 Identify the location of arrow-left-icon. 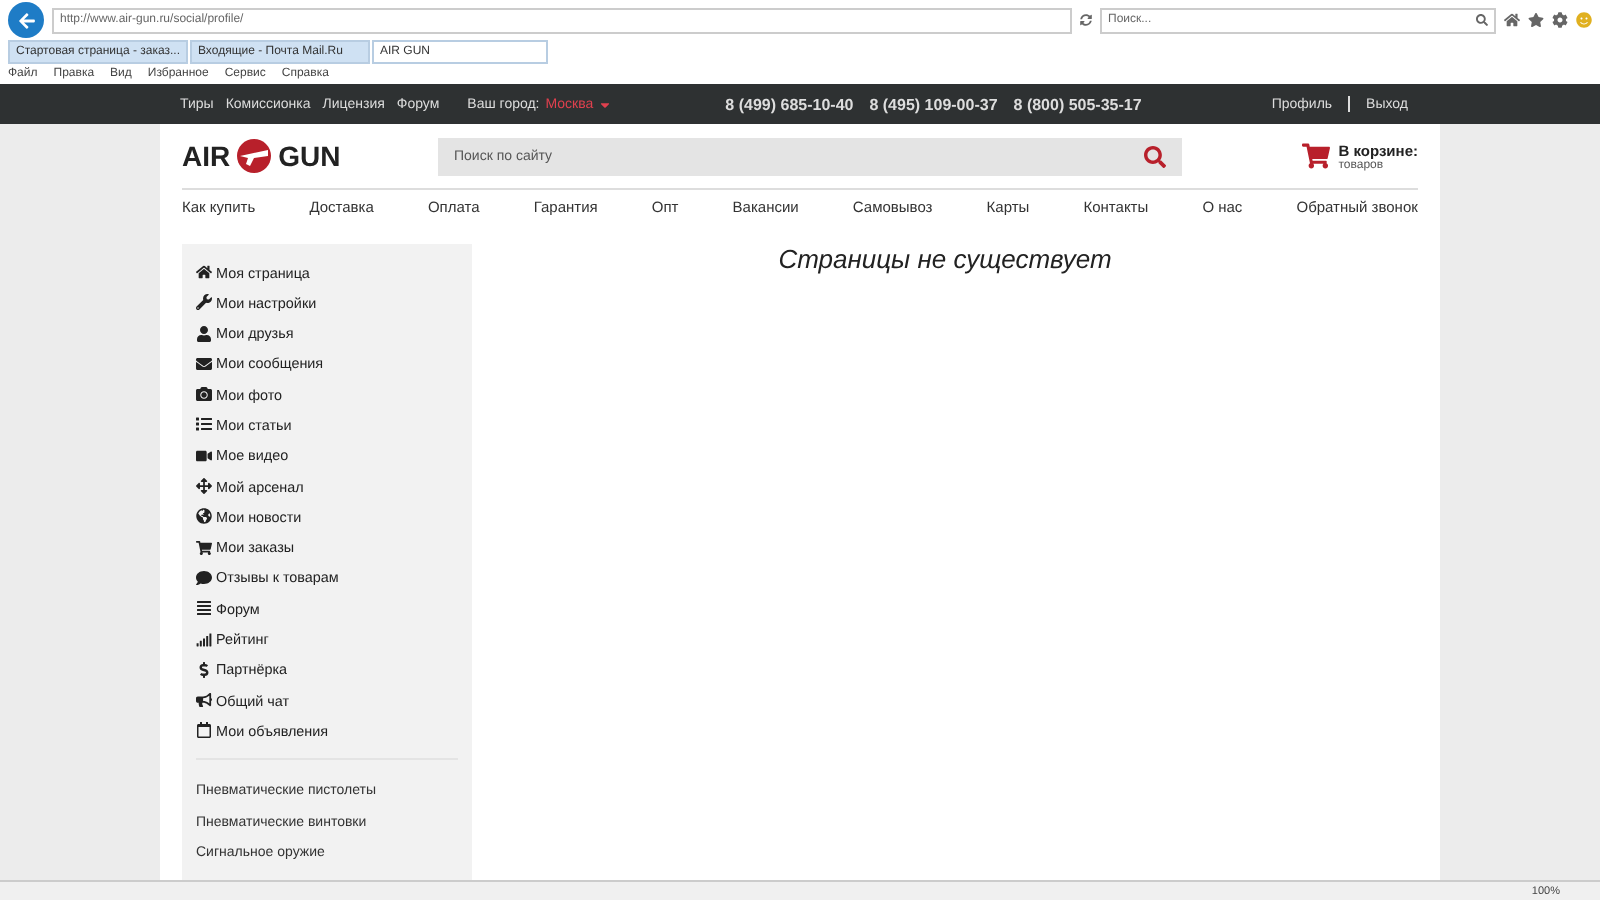
(26, 20).